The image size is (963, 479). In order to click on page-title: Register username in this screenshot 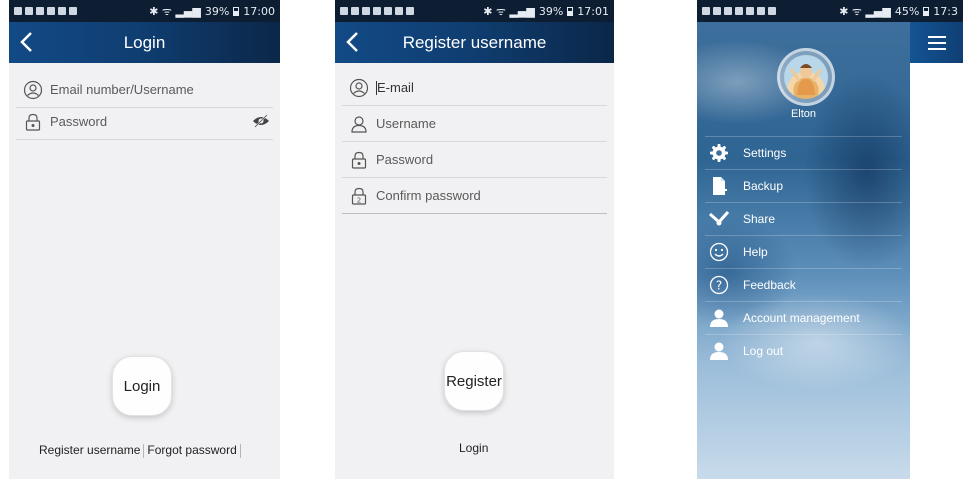, I will do `click(474, 42)`.